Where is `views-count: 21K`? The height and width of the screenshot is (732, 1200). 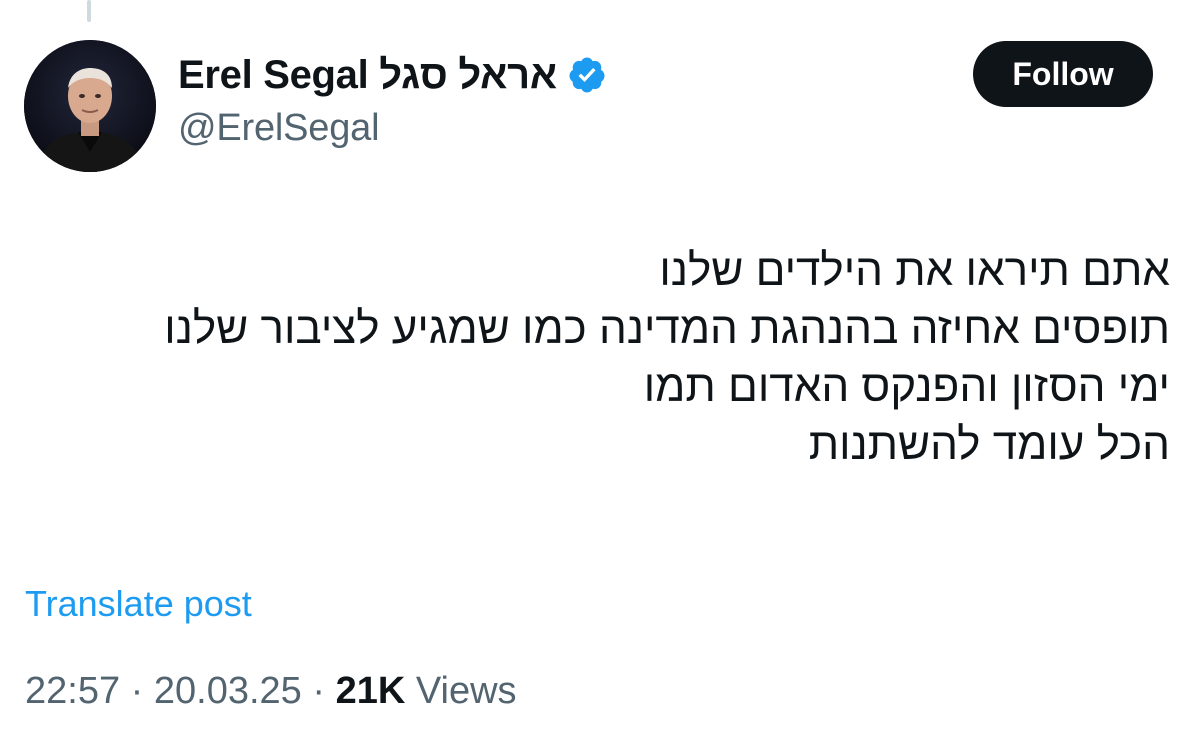
views-count: 21K is located at coordinates (371, 691).